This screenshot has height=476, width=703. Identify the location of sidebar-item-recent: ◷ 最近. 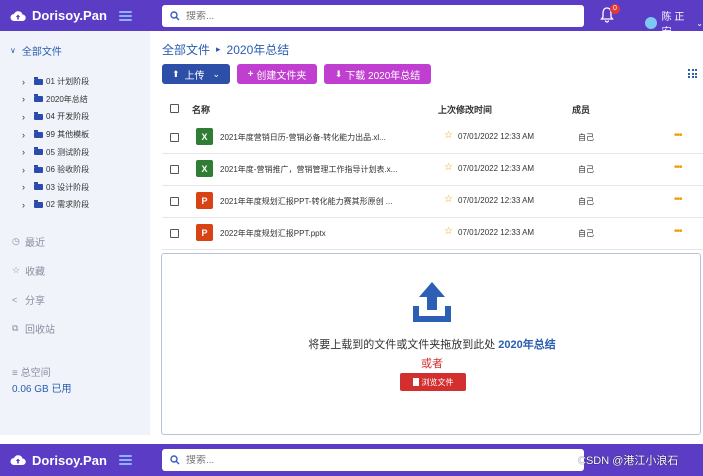
(28, 241).